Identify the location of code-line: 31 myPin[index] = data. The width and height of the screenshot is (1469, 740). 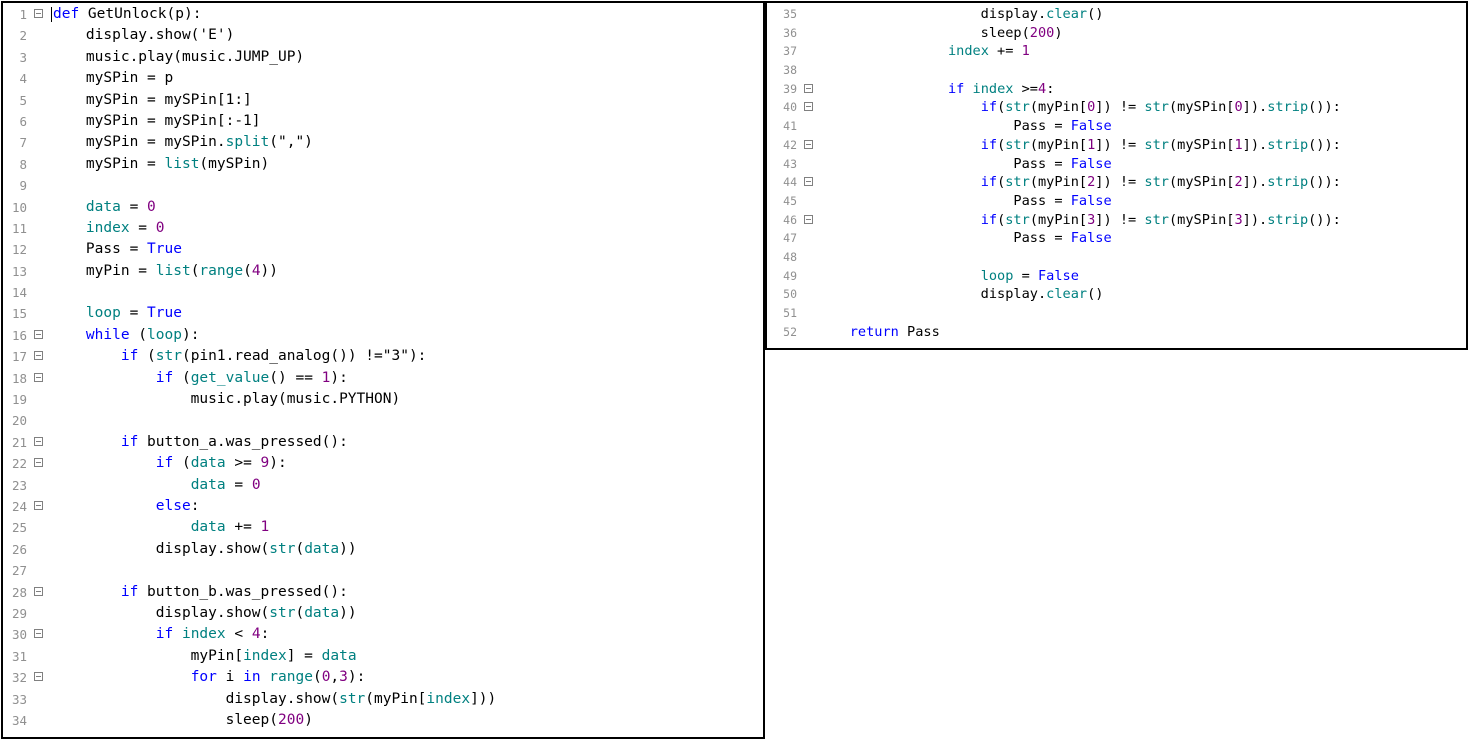
(383, 656).